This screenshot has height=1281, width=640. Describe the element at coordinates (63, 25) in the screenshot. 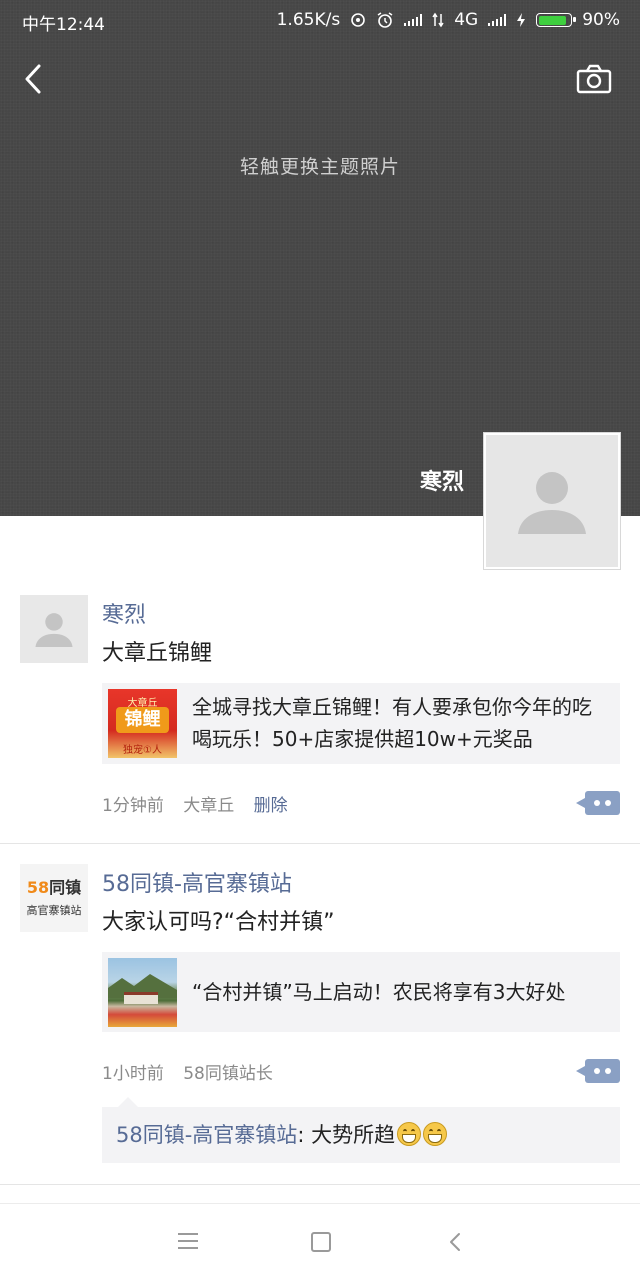

I see `status-time: 中午12:44` at that location.